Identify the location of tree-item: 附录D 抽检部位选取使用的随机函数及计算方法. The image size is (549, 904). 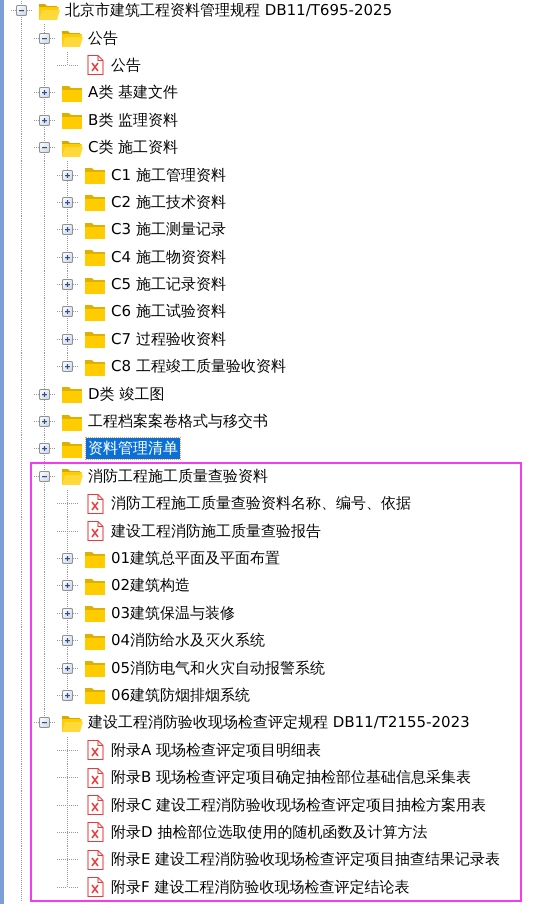
(269, 832).